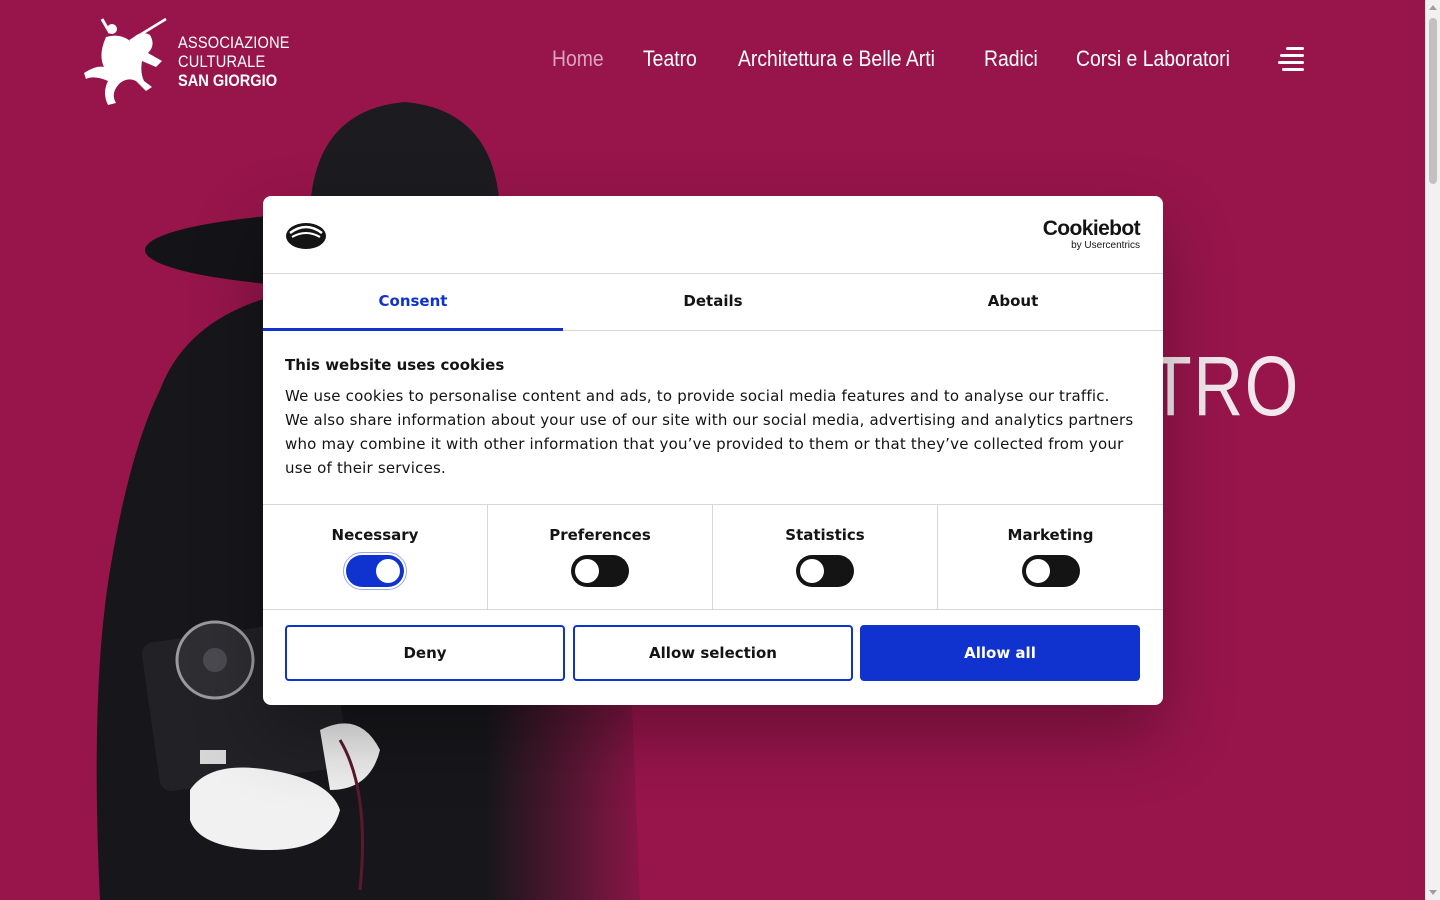 This screenshot has width=1440, height=900. I want to click on toggle-preferences: Preferences, so click(600, 557).